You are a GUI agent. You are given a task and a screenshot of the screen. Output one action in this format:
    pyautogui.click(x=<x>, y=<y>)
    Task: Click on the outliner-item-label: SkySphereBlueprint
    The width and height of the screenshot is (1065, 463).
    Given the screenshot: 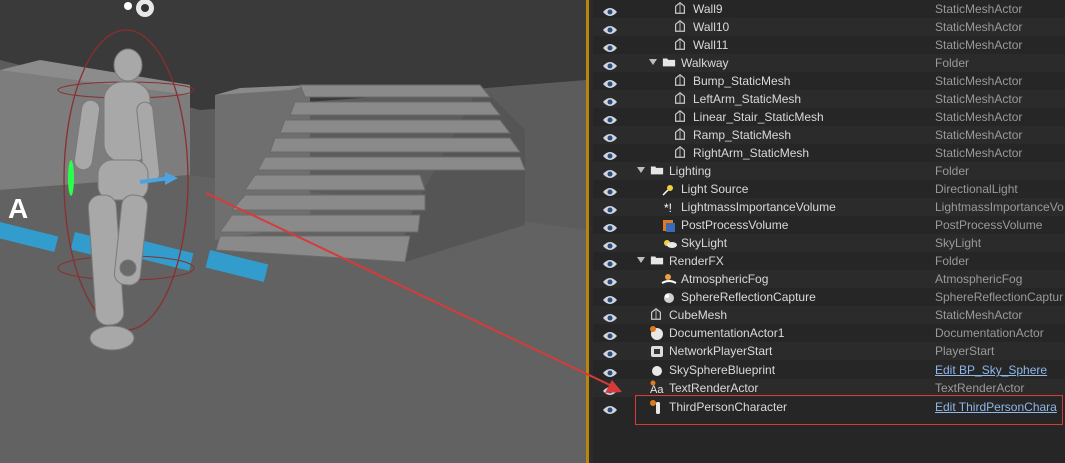 What is the action you would take?
    pyautogui.click(x=722, y=370)
    